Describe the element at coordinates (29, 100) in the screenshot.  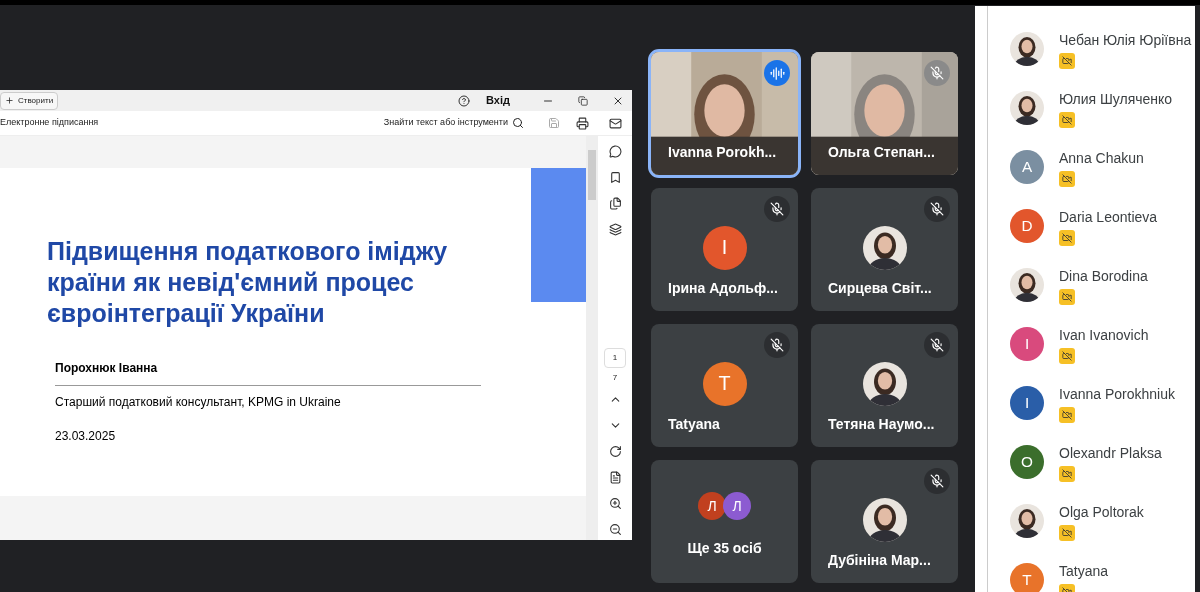
I see `create-button: Створити` at that location.